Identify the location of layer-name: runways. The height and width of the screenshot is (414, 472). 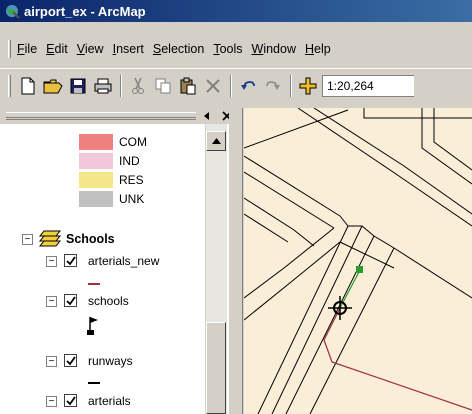
(110, 361).